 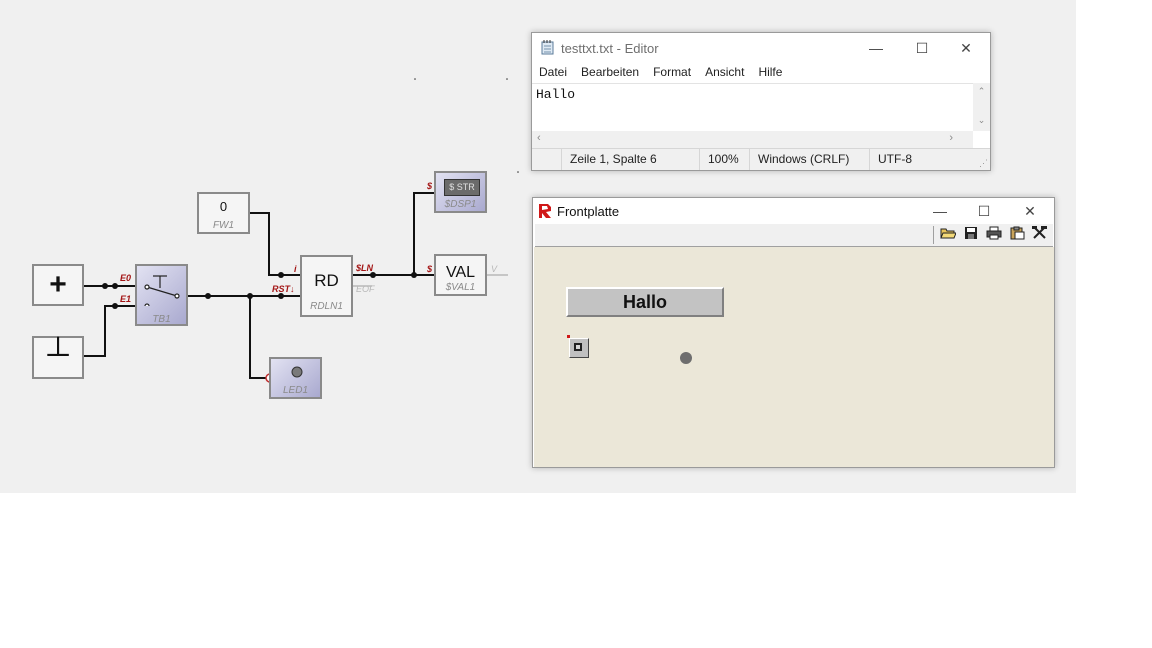 I want to click on val-name: $VAL1, so click(x=460, y=287).